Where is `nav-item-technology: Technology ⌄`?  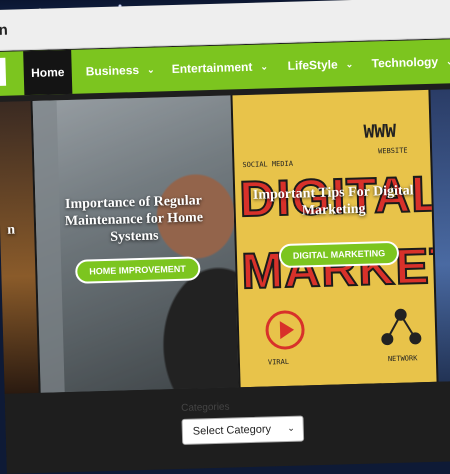
nav-item-technology: Technology ⌄ is located at coordinates (410, 62).